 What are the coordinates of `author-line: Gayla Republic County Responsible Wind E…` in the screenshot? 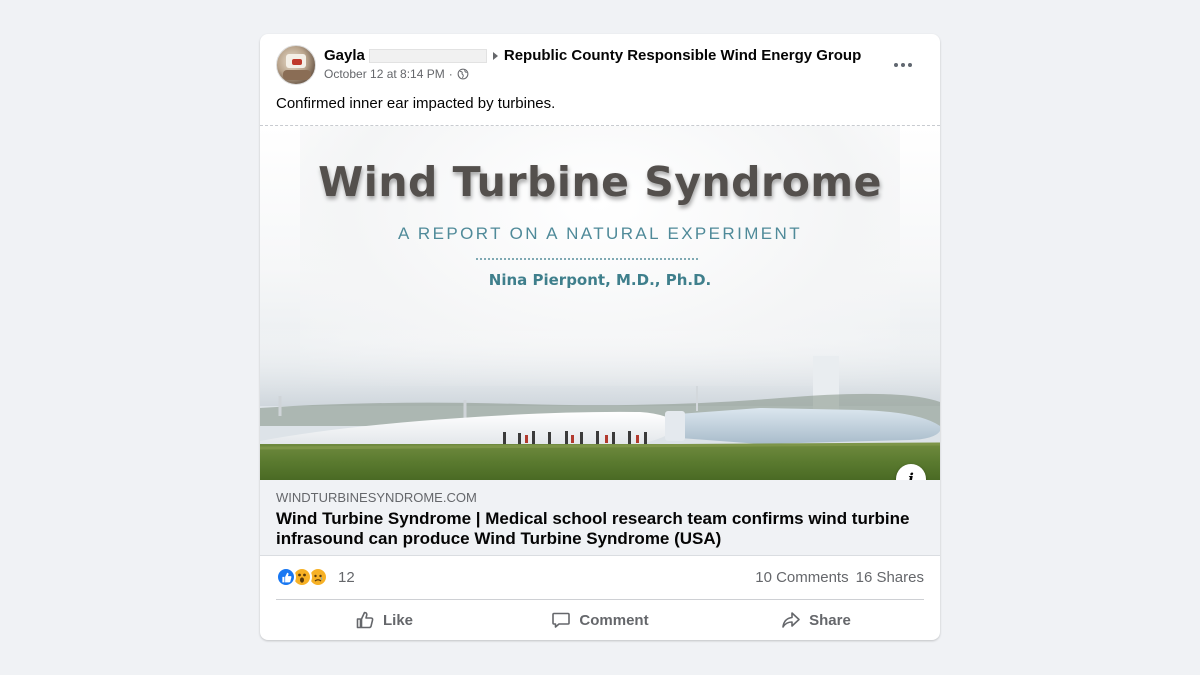 It's located at (592, 55).